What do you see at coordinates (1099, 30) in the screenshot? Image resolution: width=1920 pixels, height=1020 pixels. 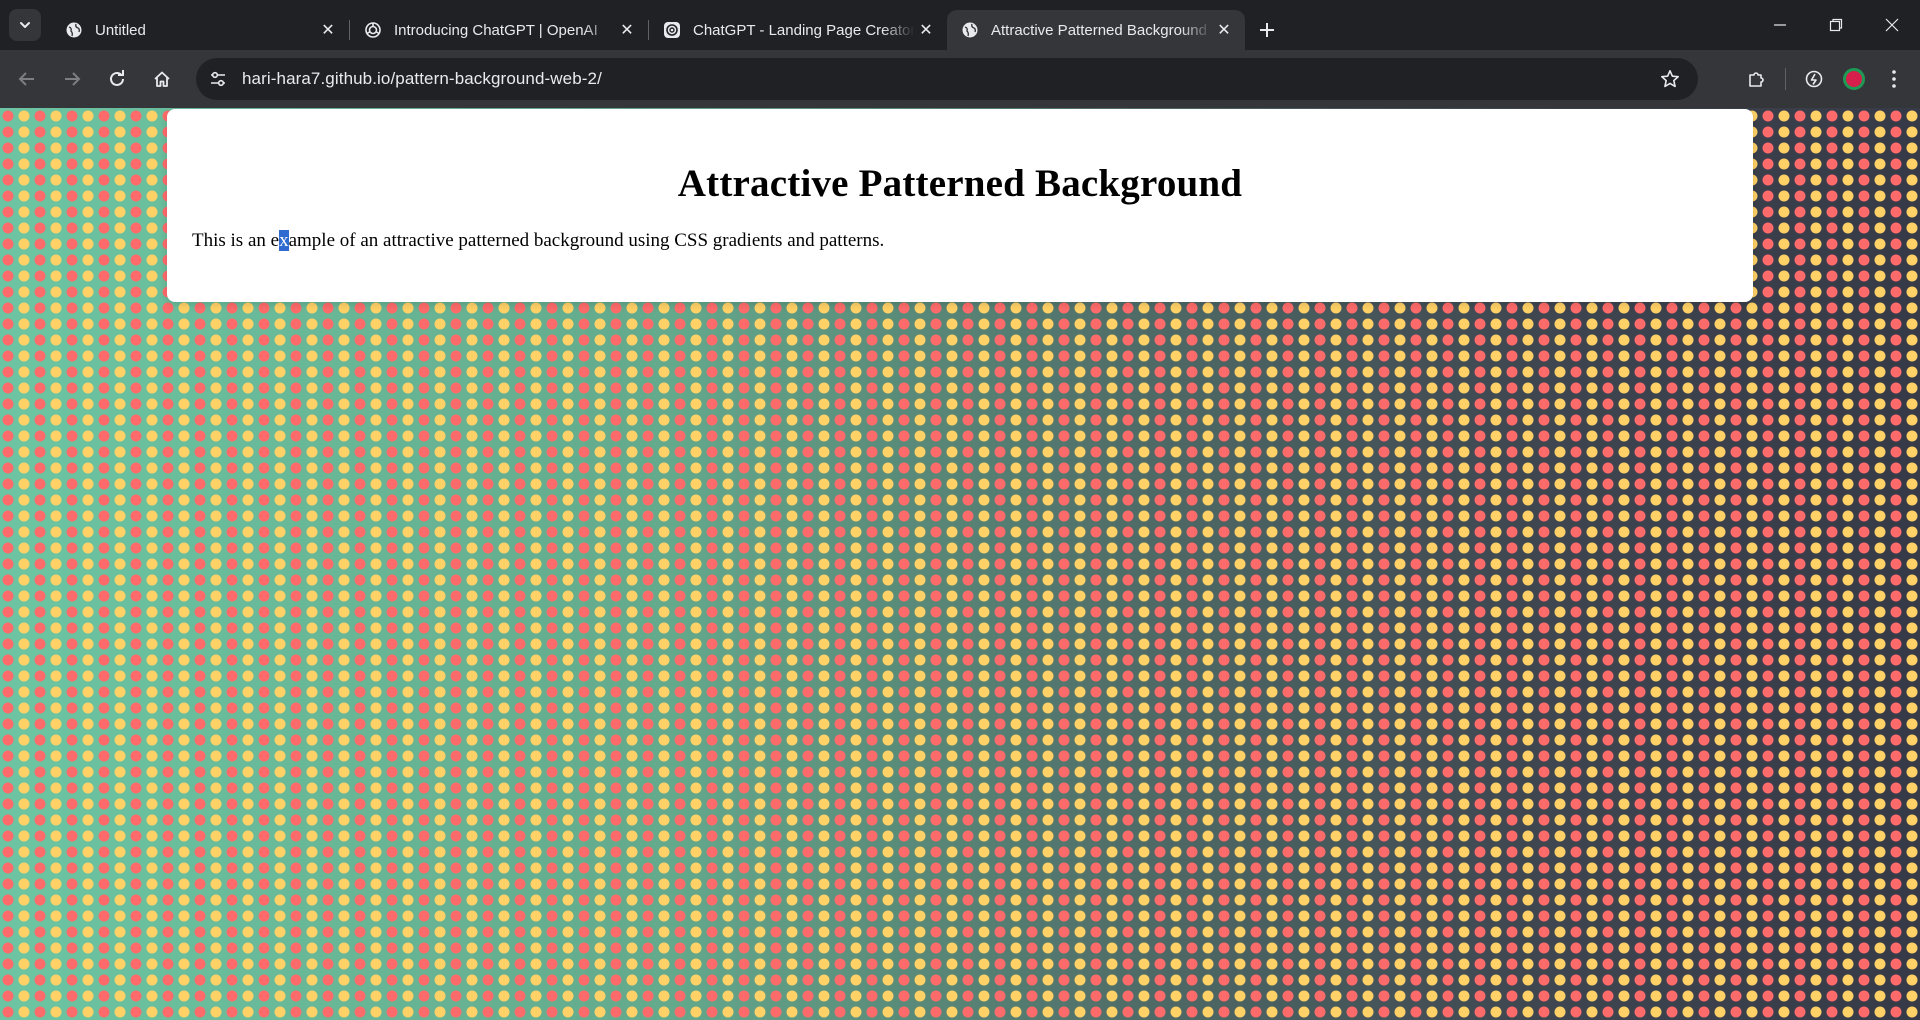 I see `tab-title: Attractive Patterned Background` at bounding box center [1099, 30].